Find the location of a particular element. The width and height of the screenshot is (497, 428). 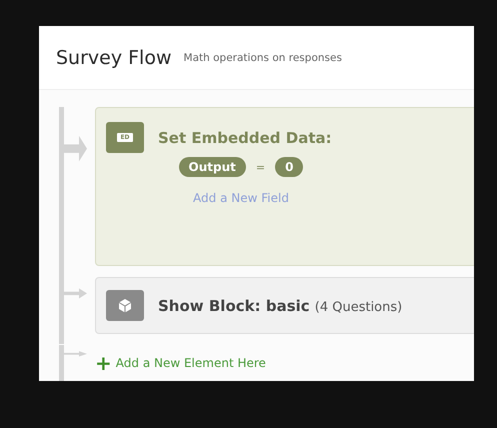

plus-icon: + is located at coordinates (103, 363).